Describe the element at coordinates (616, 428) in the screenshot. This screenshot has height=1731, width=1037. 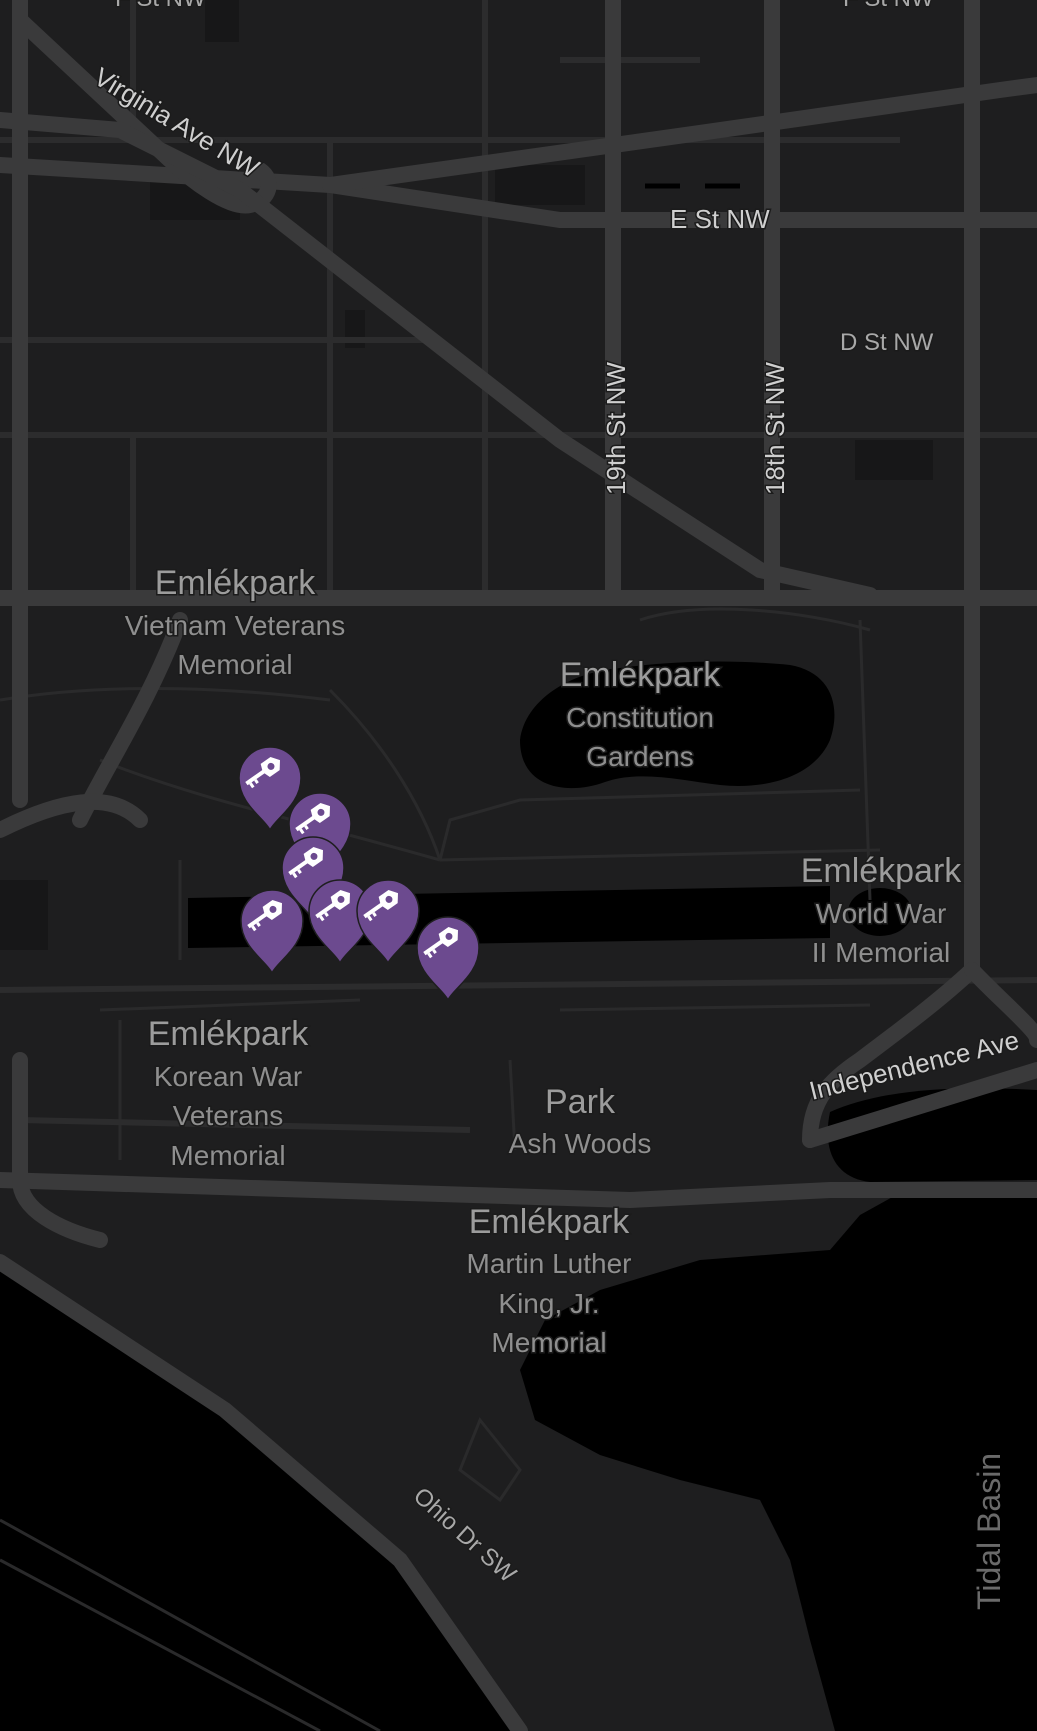
I see `street-label-19th-st: 19th St NW` at that location.